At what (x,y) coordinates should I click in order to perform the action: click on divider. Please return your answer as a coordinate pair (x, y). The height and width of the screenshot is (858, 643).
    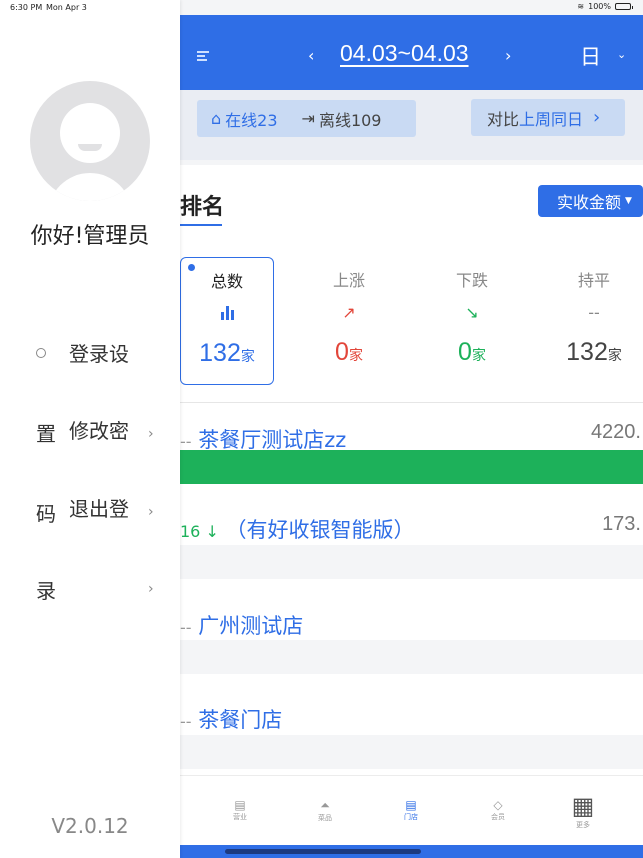
    Looking at the image, I should click on (411, 402).